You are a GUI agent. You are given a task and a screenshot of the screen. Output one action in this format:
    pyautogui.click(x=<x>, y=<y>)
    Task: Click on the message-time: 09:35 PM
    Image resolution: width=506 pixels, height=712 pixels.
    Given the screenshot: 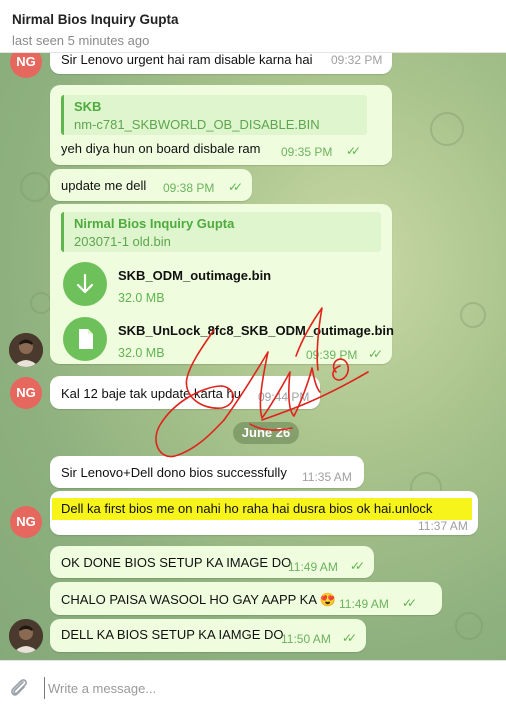 What is the action you would take?
    pyautogui.click(x=307, y=152)
    